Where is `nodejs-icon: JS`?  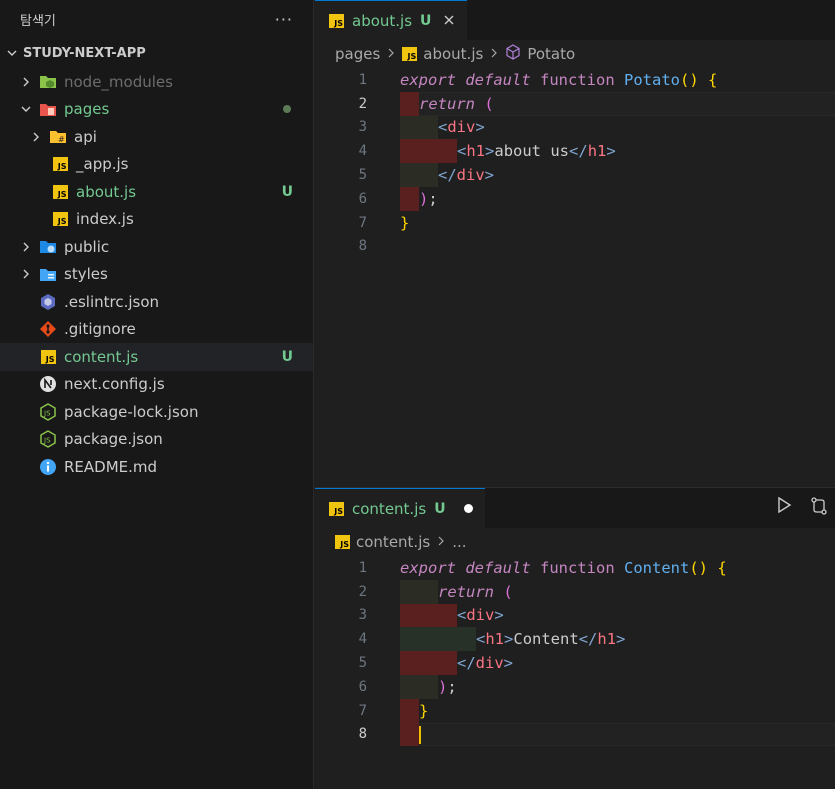
nodejs-icon: JS is located at coordinates (48, 411).